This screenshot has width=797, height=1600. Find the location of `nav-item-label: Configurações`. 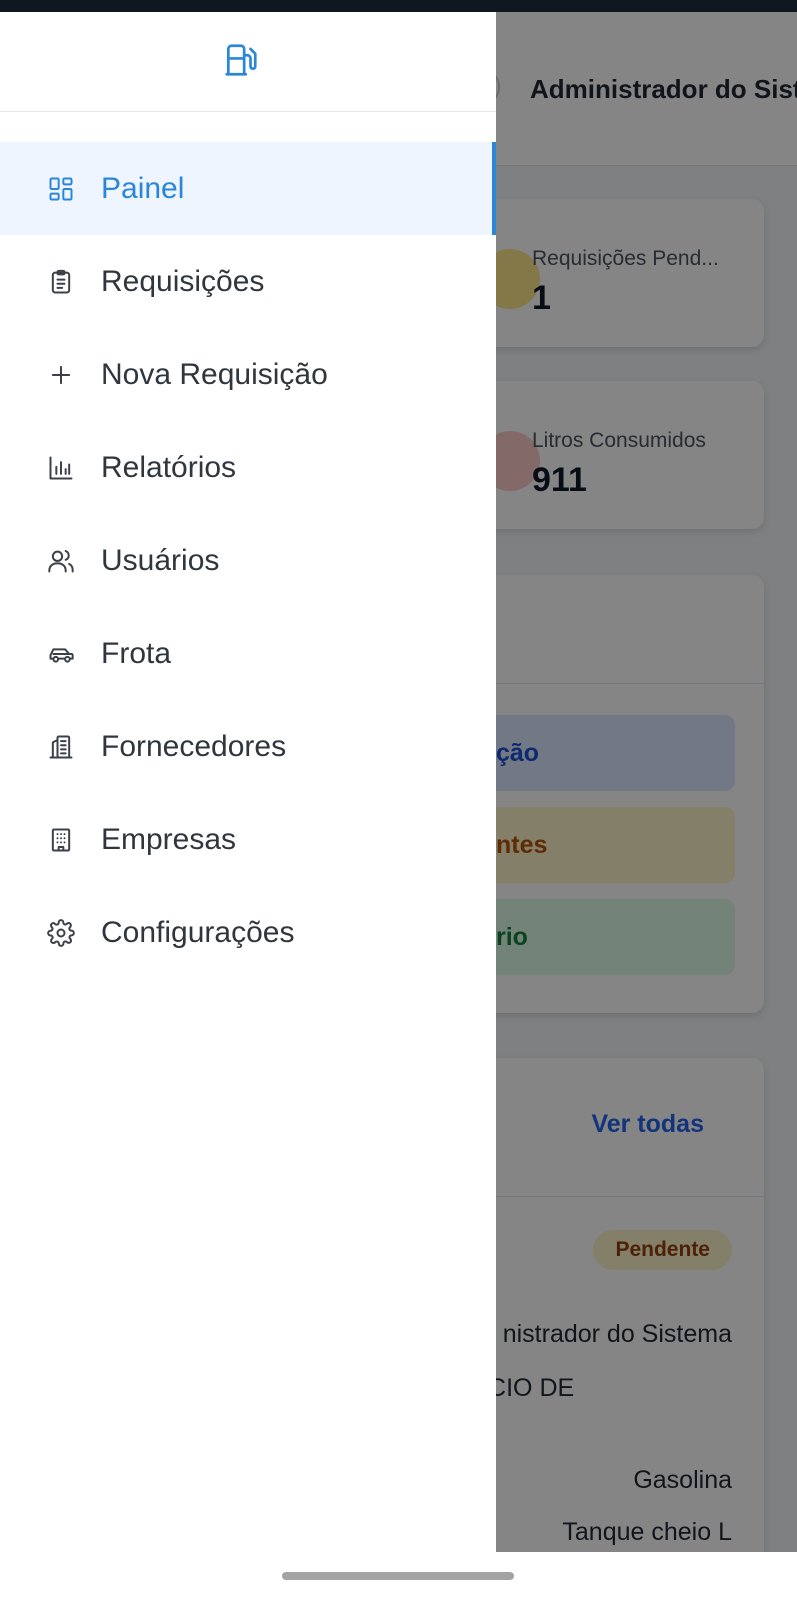

nav-item-label: Configurações is located at coordinates (198, 932).